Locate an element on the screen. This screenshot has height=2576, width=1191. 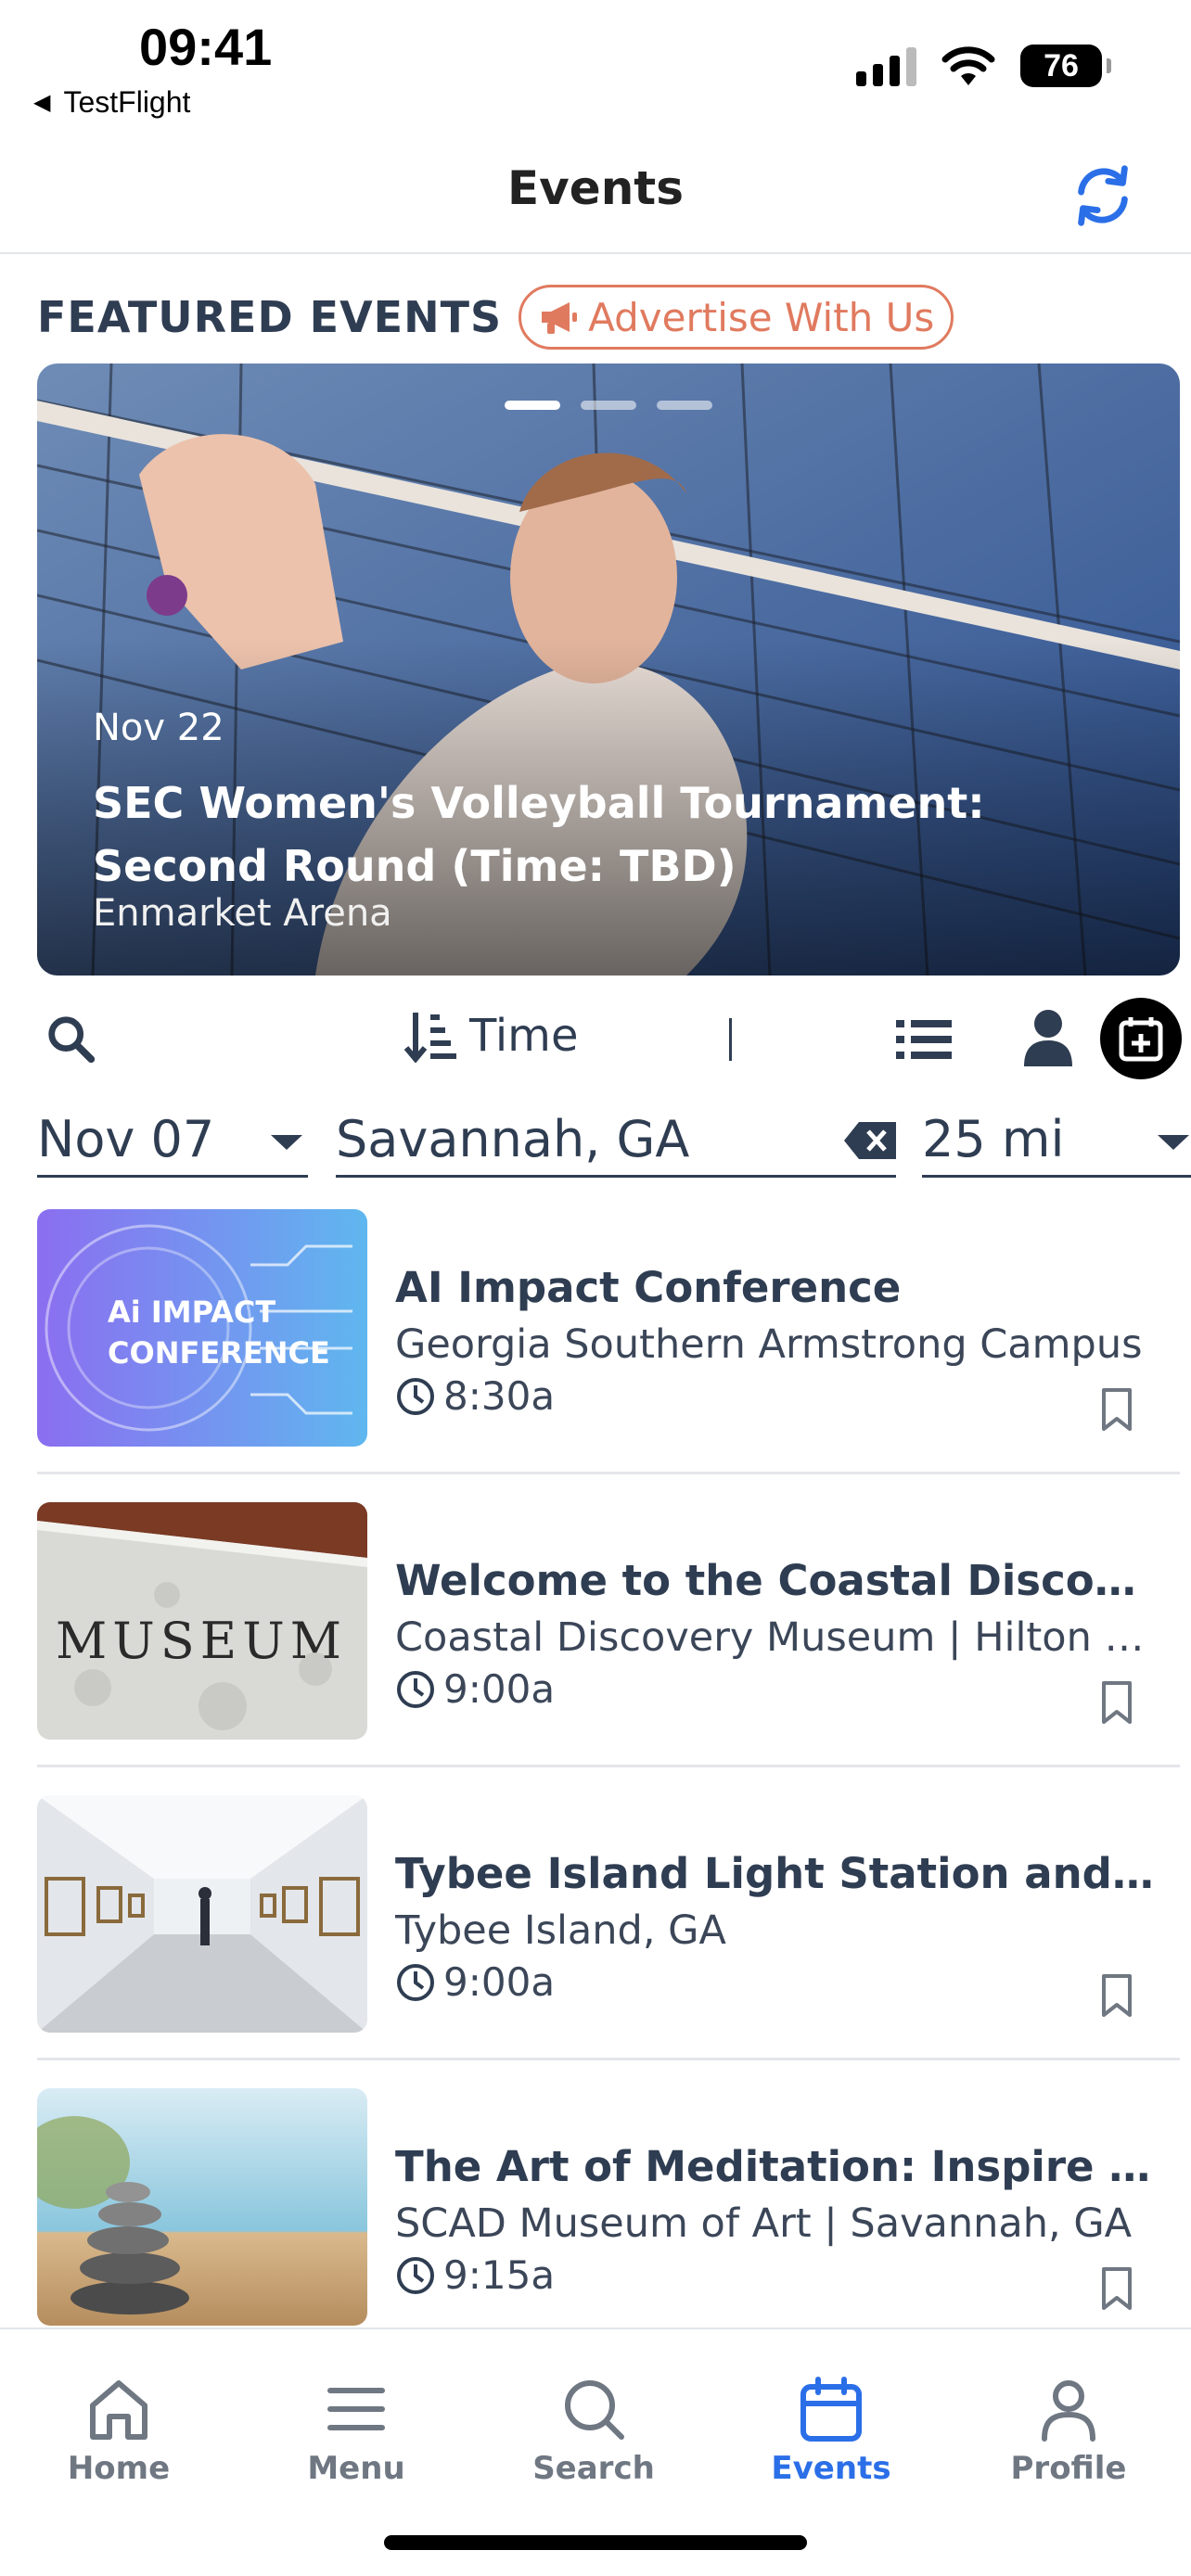
featured-header: FEATURED EVENTS Advertise With Us is located at coordinates (495, 318).